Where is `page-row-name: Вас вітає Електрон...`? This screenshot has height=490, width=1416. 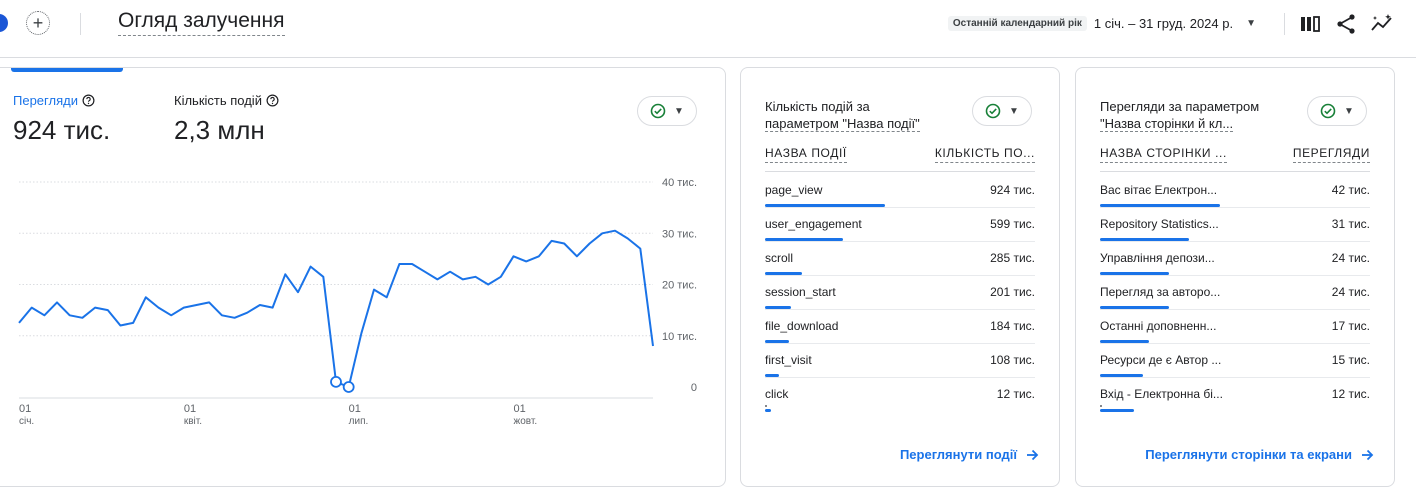
page-row-name: Вас вітає Електрон... is located at coordinates (1159, 190).